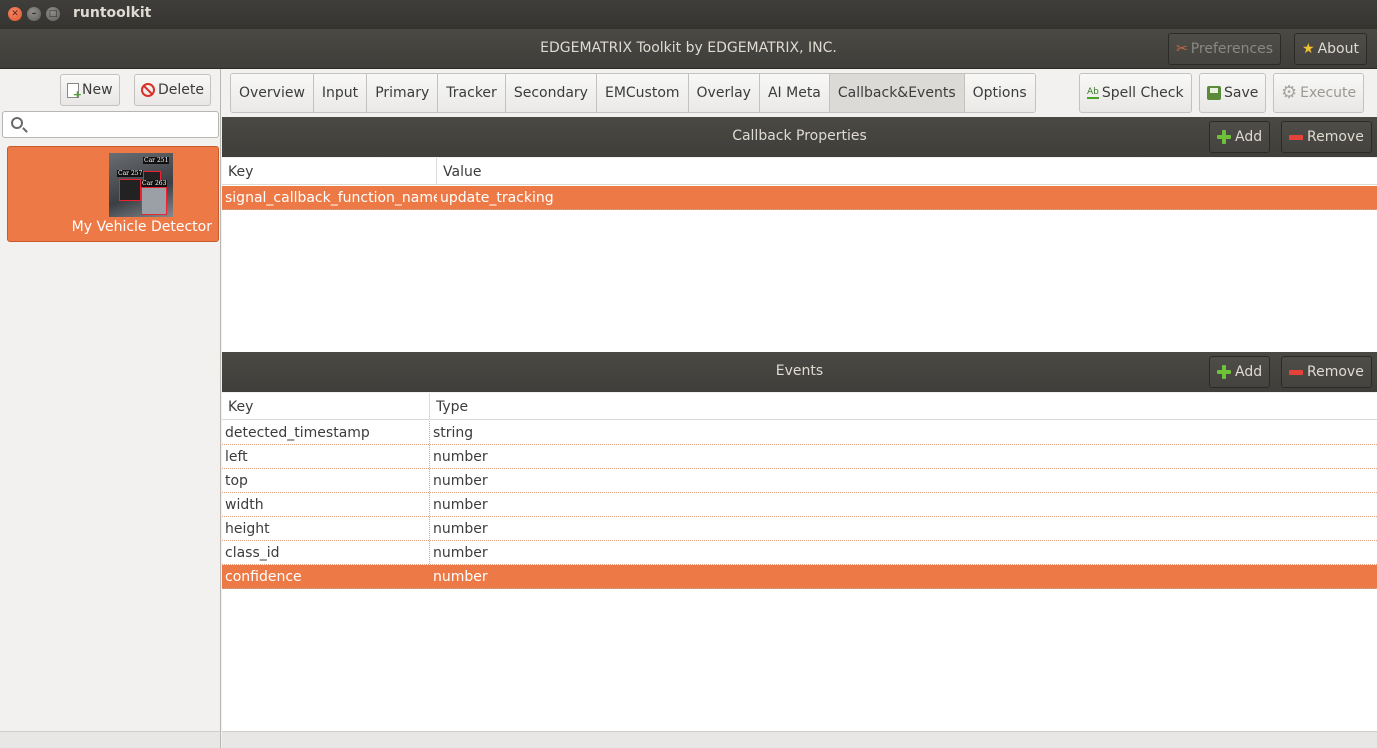  I want to click on events-header: Events Add Remove, so click(799, 372).